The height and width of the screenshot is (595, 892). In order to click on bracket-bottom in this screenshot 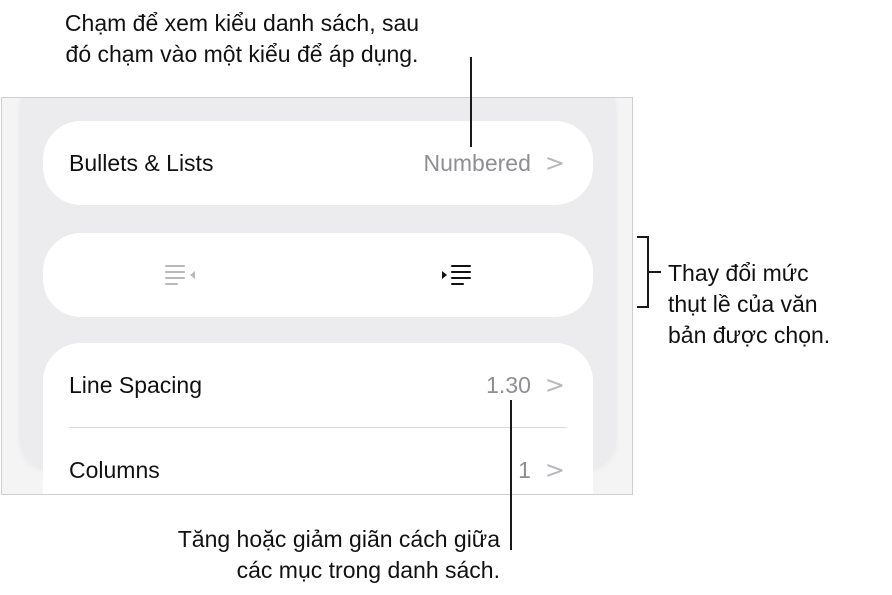, I will do `click(643, 307)`.